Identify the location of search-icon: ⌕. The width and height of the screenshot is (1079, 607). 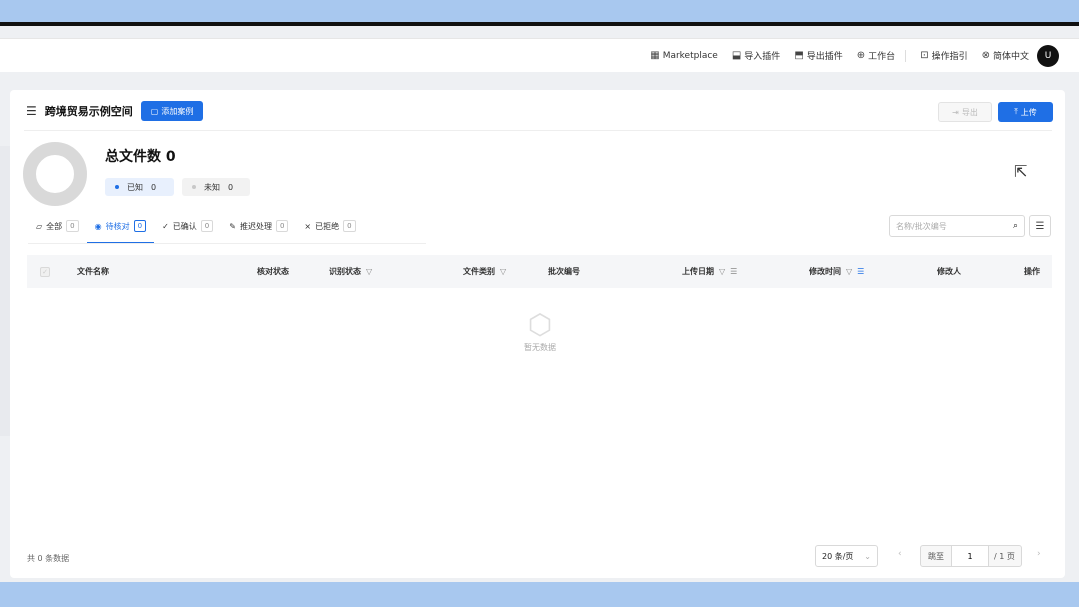
(1015, 226).